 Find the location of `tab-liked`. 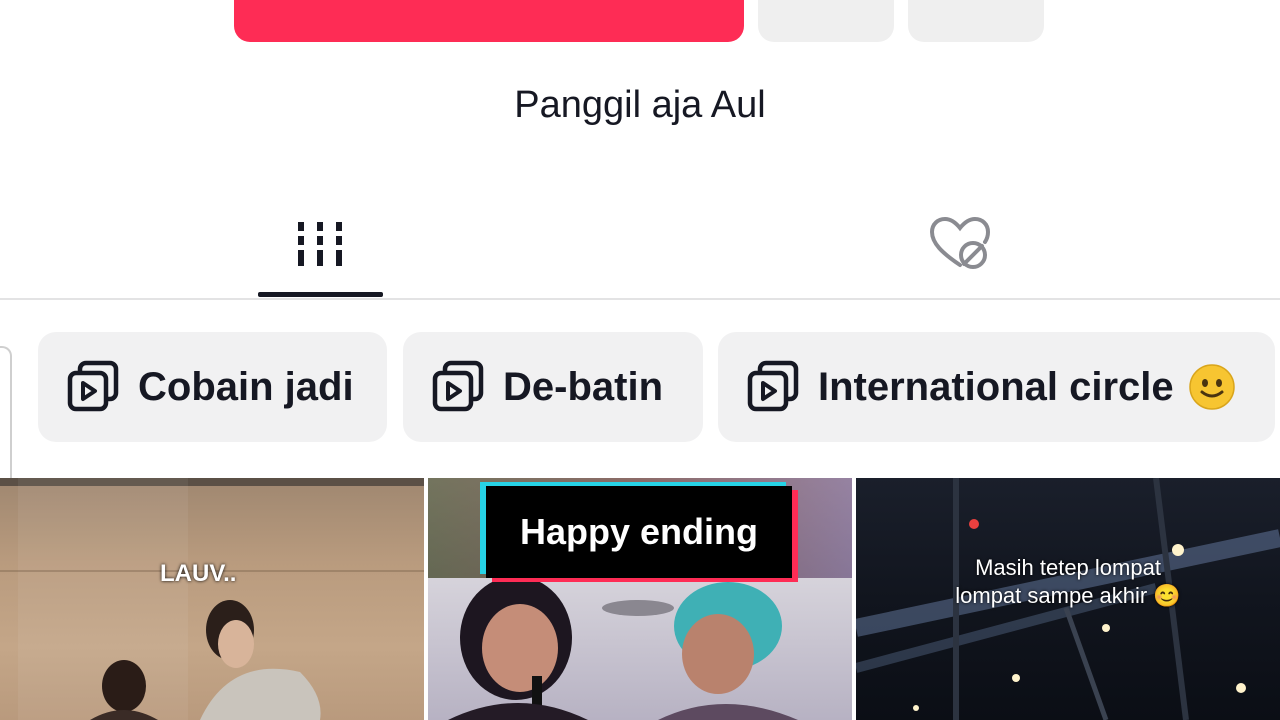

tab-liked is located at coordinates (960, 244).